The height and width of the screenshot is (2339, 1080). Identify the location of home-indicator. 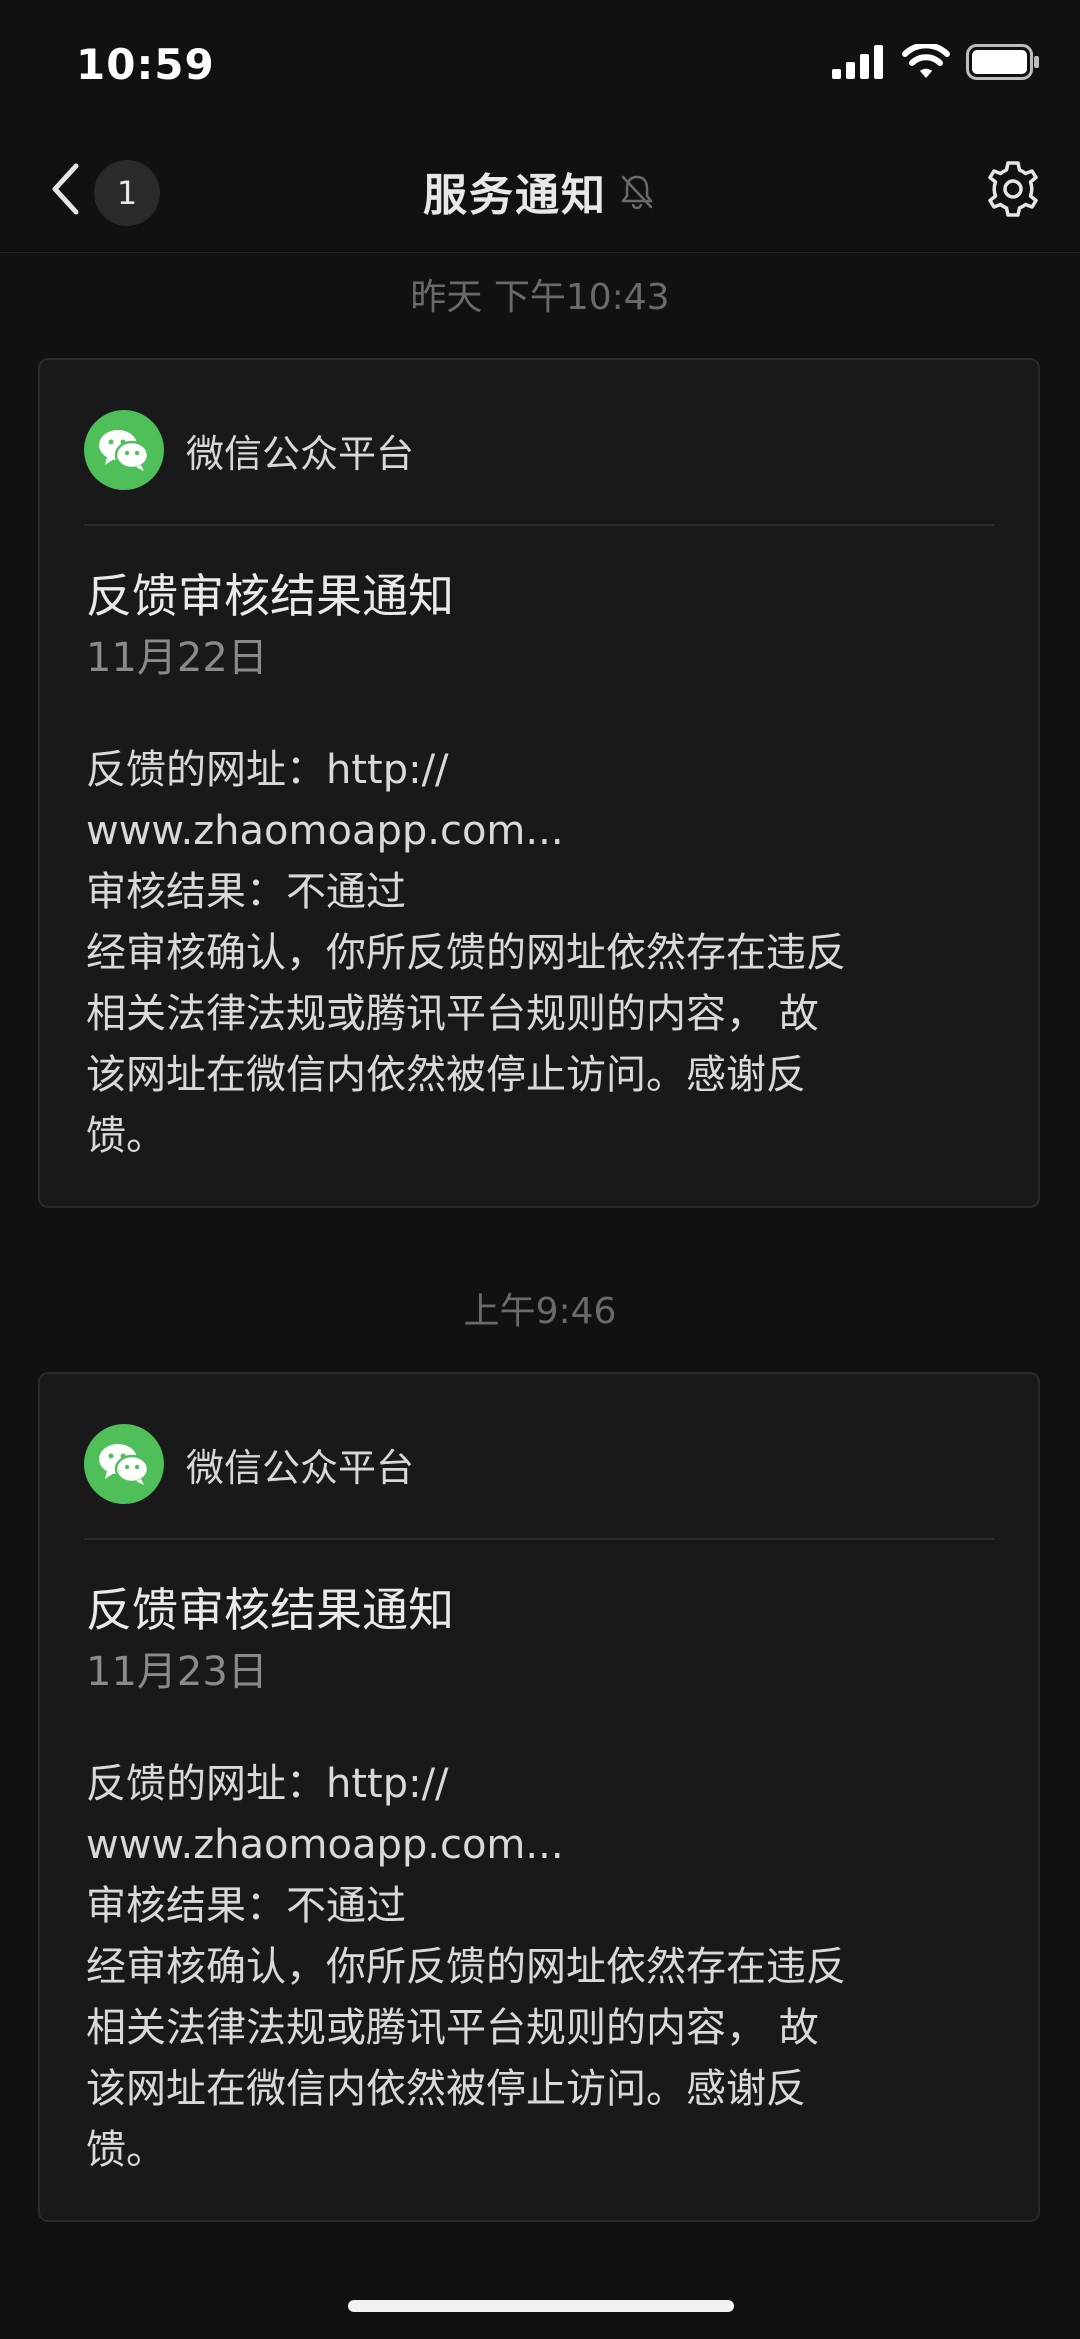
(541, 2306).